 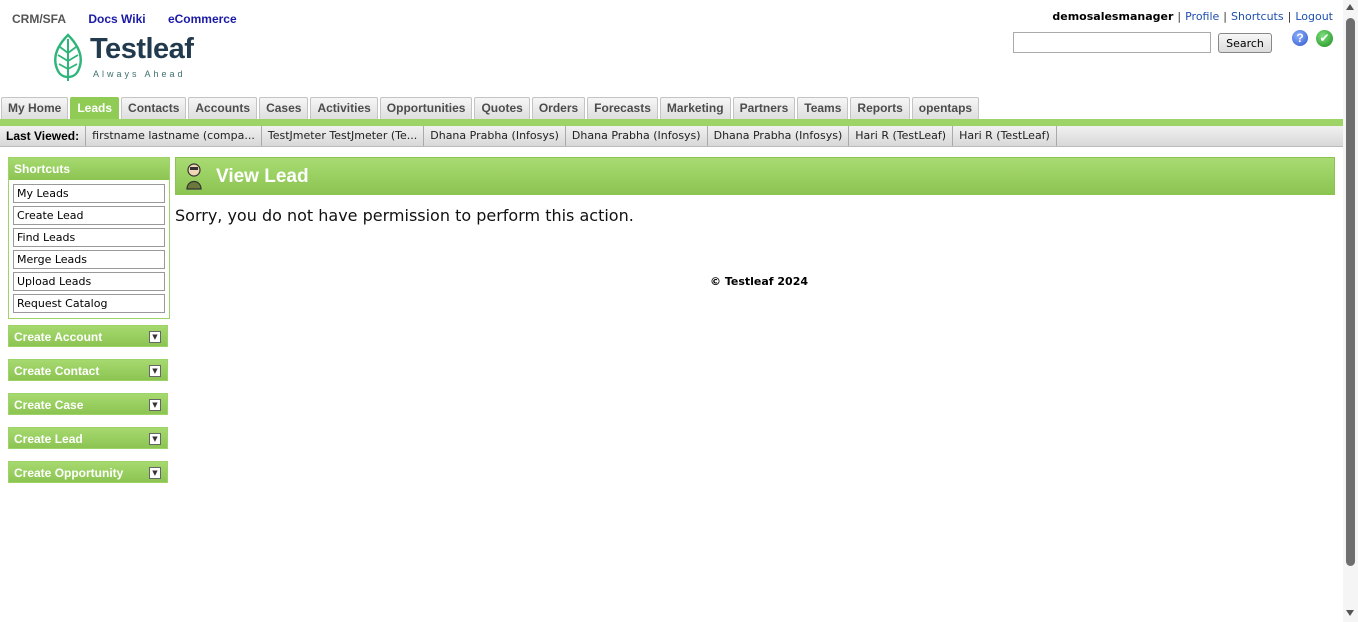 What do you see at coordinates (1350, 7) in the screenshot?
I see `scroll-up-arrow-icon` at bounding box center [1350, 7].